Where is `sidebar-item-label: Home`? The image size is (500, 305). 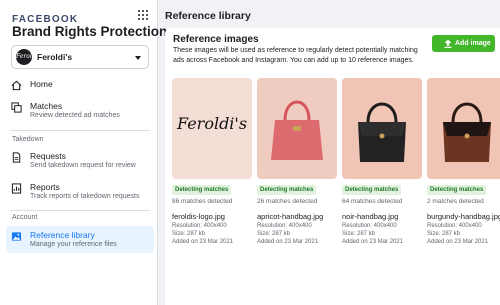 sidebar-item-label: Home is located at coordinates (41, 84).